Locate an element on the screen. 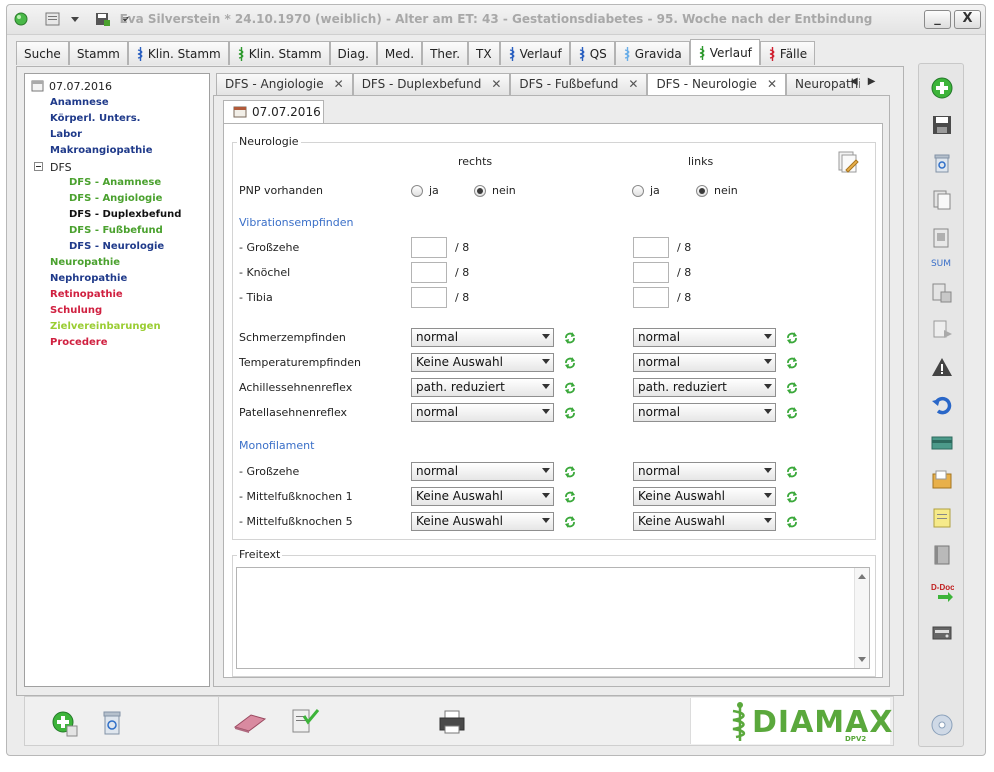 This screenshot has width=994, height=772. tree-item-koerperl-unters: Körperl. Unters. is located at coordinates (95, 118).